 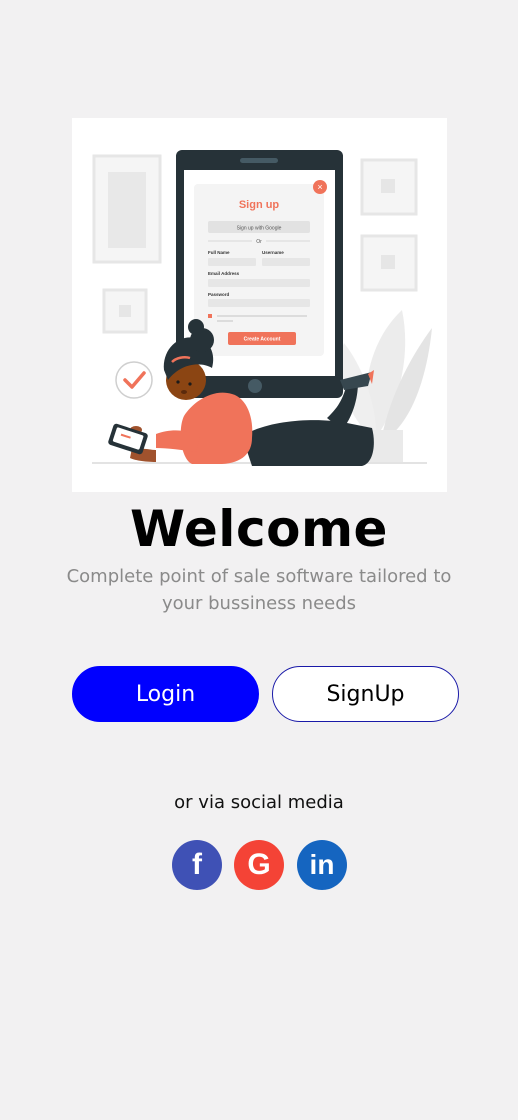 What do you see at coordinates (259, 205) in the screenshot?
I see `form-title: Sign up` at bounding box center [259, 205].